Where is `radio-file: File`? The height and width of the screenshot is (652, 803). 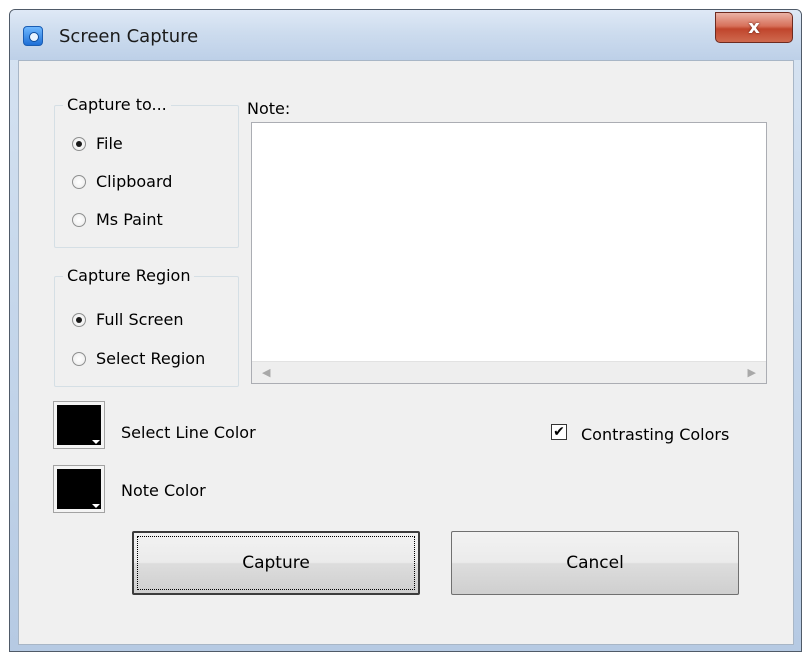
radio-file: File is located at coordinates (97, 144).